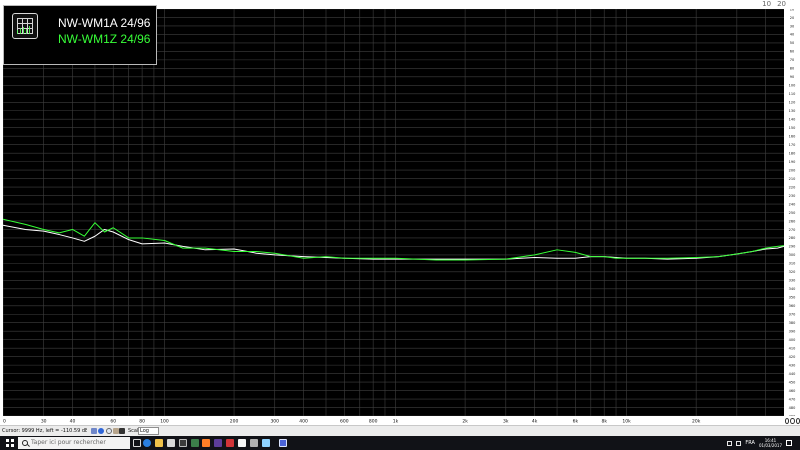 Image resolution: width=800 pixels, height=450 pixels. What do you see at coordinates (242, 443) in the screenshot?
I see `document-icon` at bounding box center [242, 443].